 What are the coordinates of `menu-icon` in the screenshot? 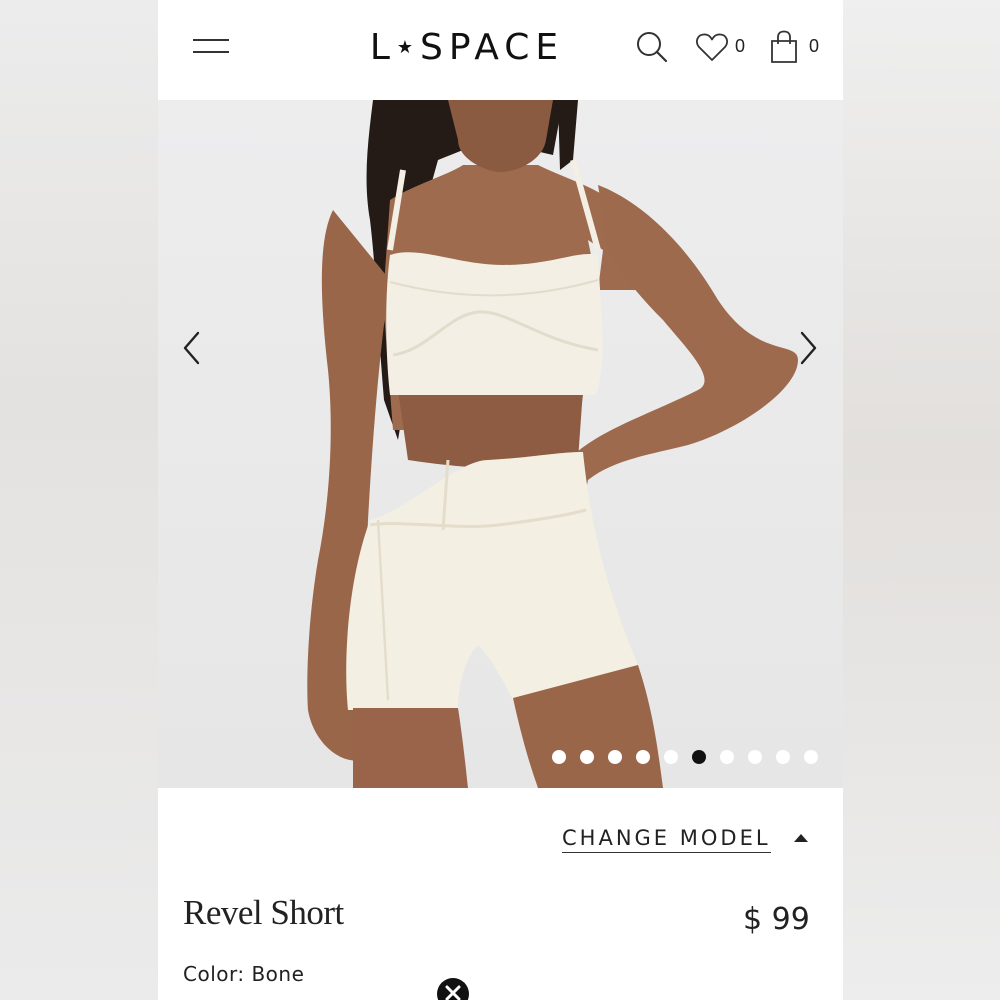 It's located at (211, 47).